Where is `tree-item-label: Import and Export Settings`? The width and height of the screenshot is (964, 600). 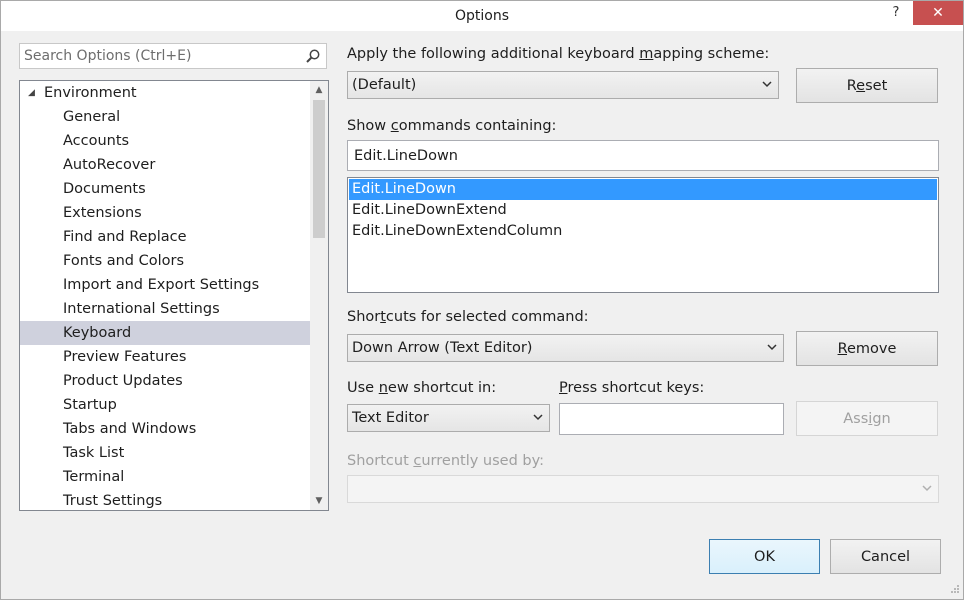 tree-item-label: Import and Export Settings is located at coordinates (161, 285).